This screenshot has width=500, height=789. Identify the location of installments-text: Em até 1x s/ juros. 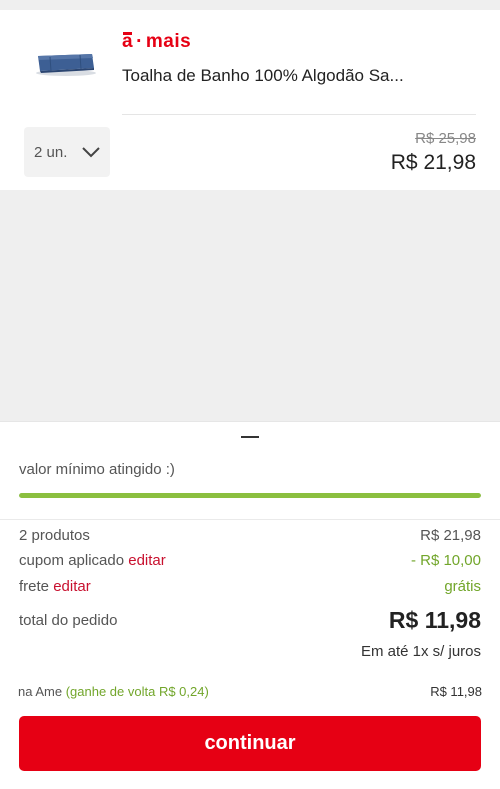
(420, 651).